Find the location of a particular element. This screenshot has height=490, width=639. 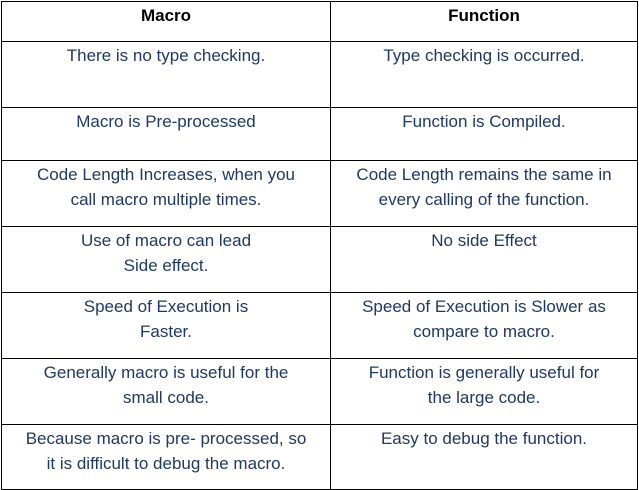

cell-line: compare to macro. is located at coordinates (484, 331).